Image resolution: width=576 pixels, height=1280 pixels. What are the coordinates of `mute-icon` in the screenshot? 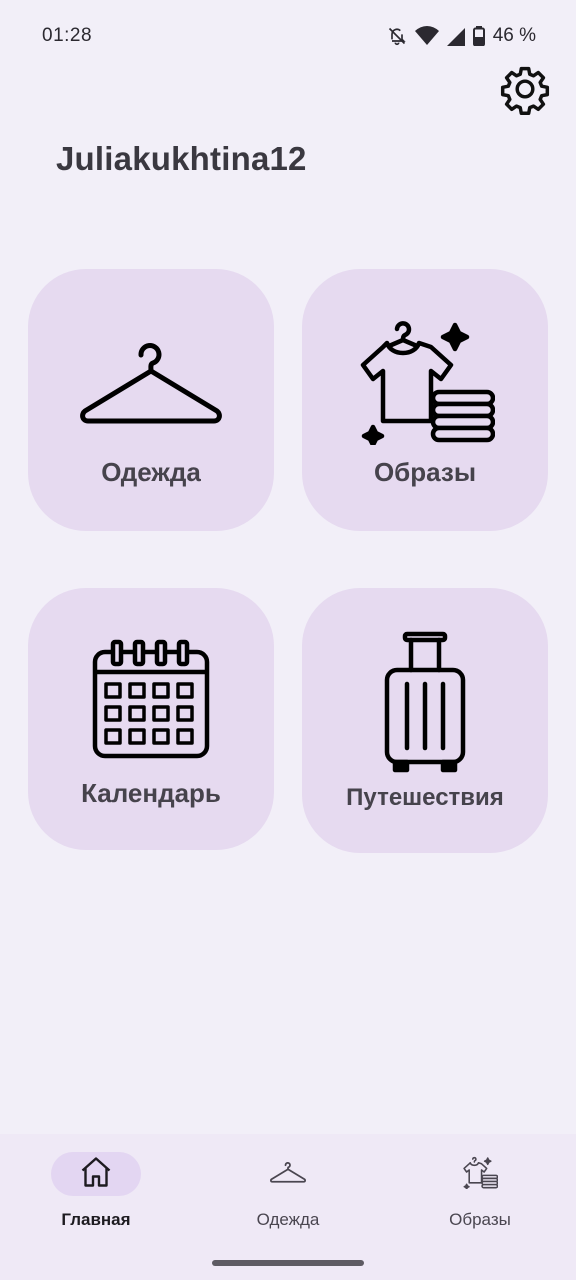 It's located at (397, 36).